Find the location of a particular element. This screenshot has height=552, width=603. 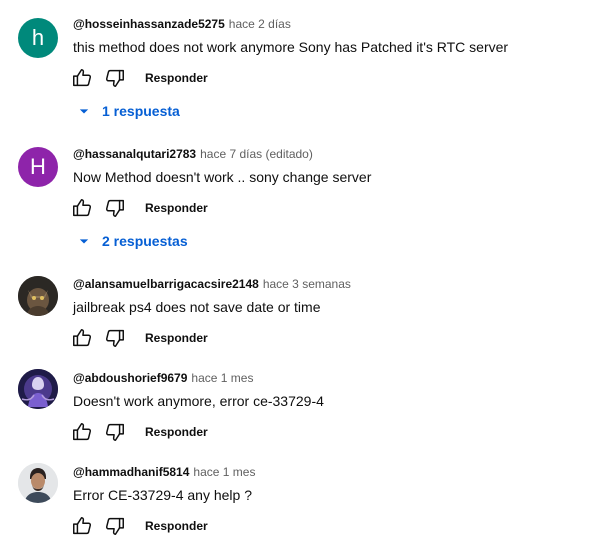

comment-text: Error CE-33729-4 any help ? is located at coordinates (162, 495).